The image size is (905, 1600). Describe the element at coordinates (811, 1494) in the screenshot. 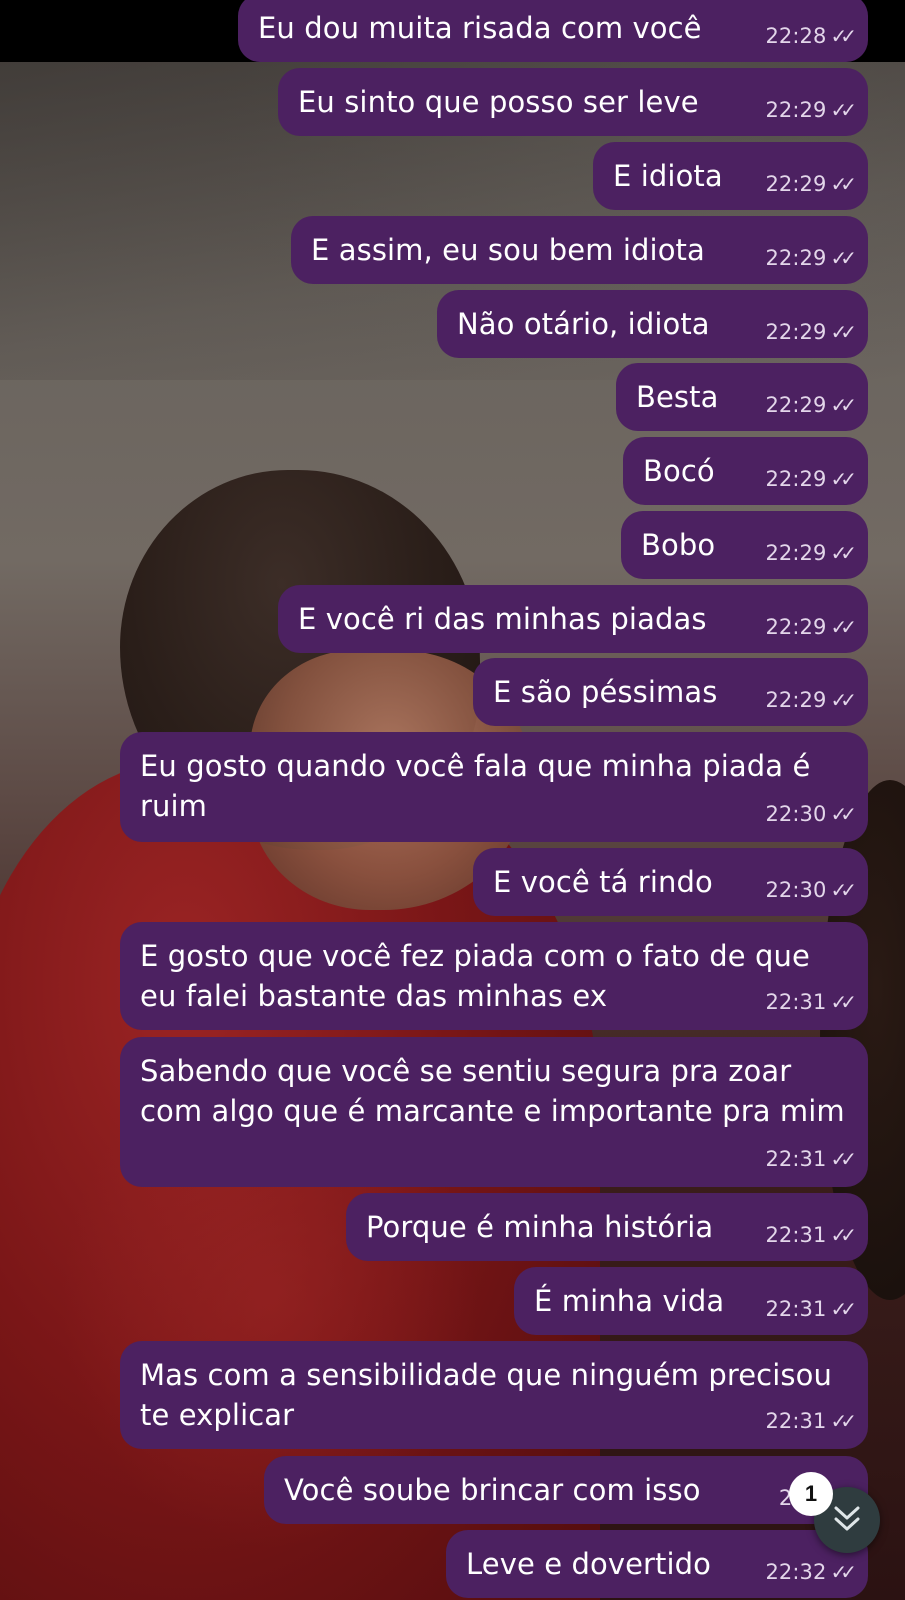

I see `unread-count-badge: 1` at that location.